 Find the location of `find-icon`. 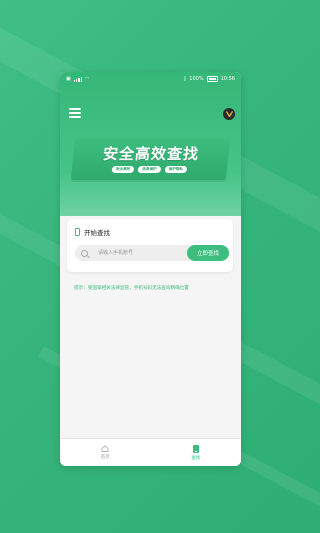

find-icon is located at coordinates (195, 448).